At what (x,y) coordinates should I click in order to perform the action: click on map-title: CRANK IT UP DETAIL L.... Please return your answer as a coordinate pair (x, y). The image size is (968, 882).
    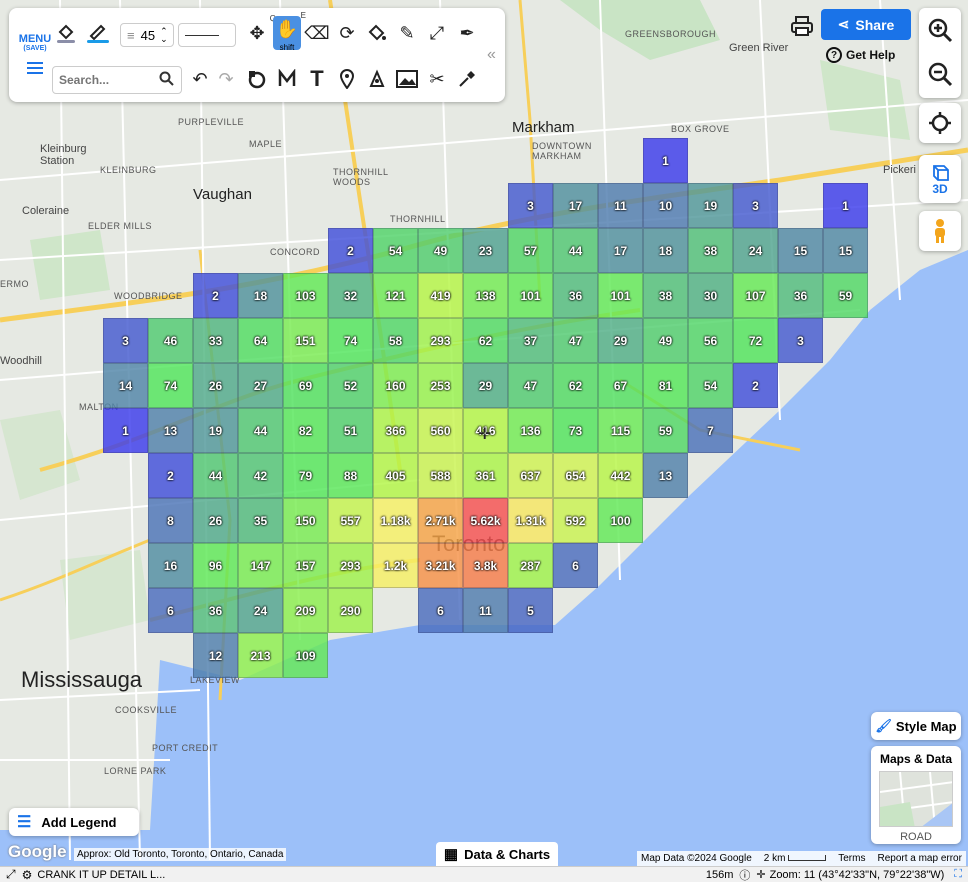
    Looking at the image, I should click on (101, 875).